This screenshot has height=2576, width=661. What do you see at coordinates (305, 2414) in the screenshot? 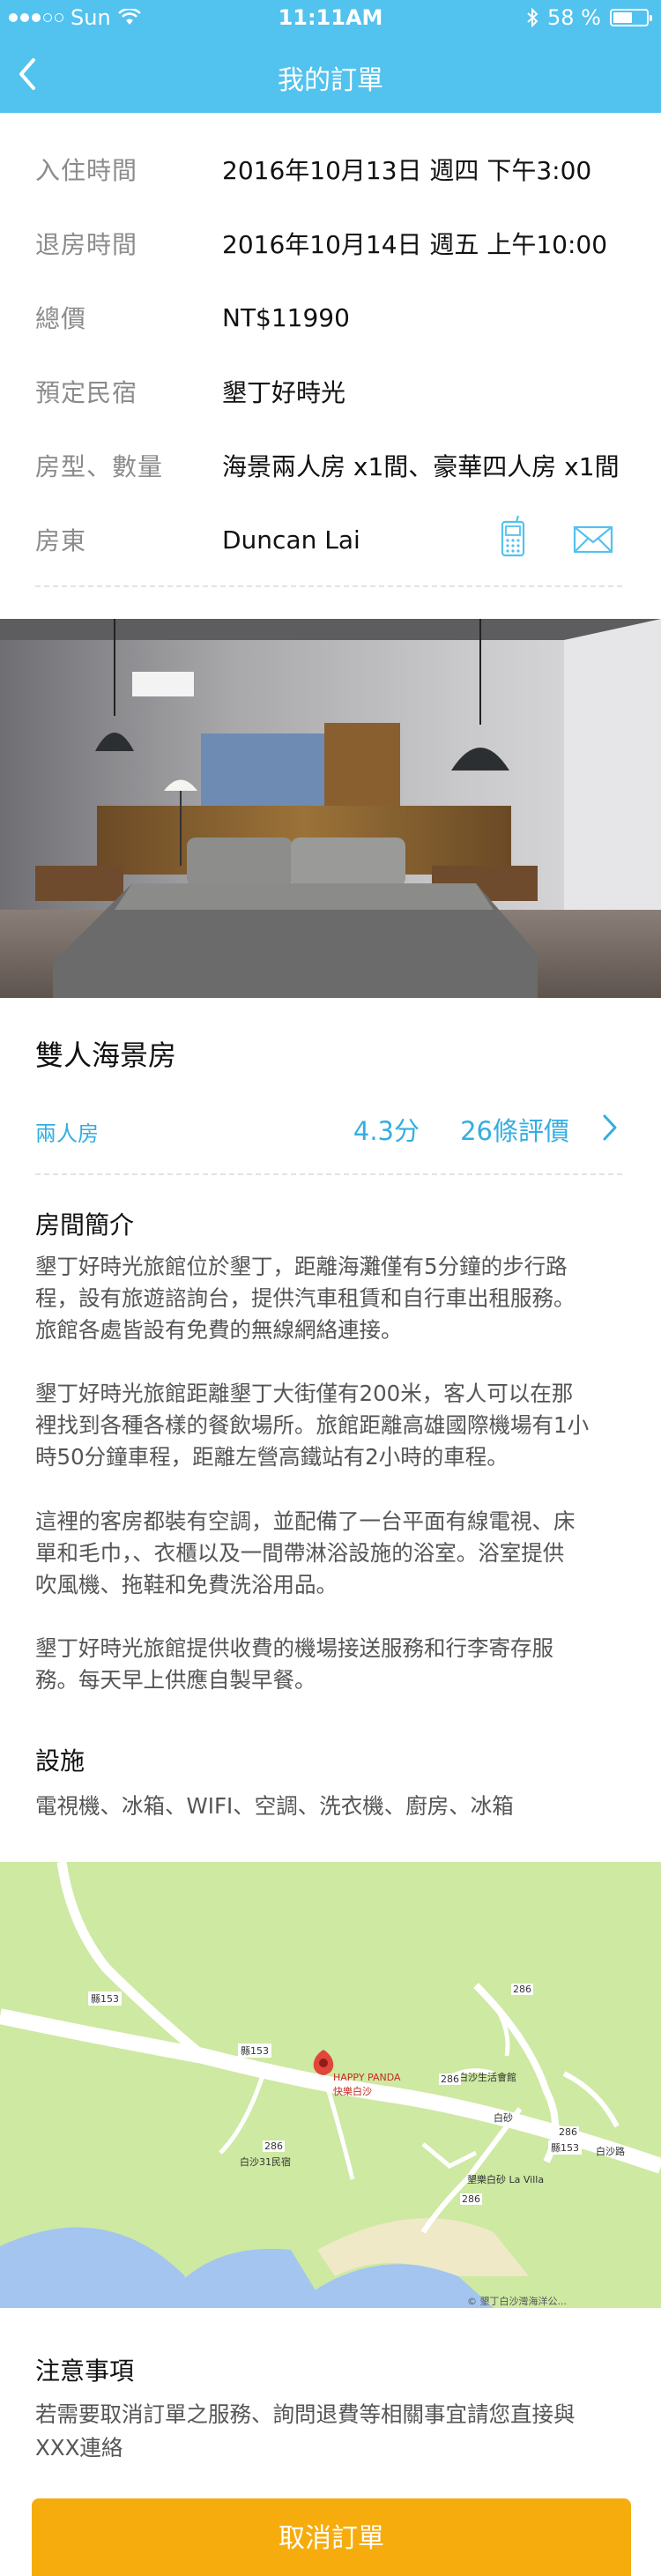
I see `notice-line: 若需要取消訂單之服務、詢問退費等相關事宜請您直接與` at bounding box center [305, 2414].